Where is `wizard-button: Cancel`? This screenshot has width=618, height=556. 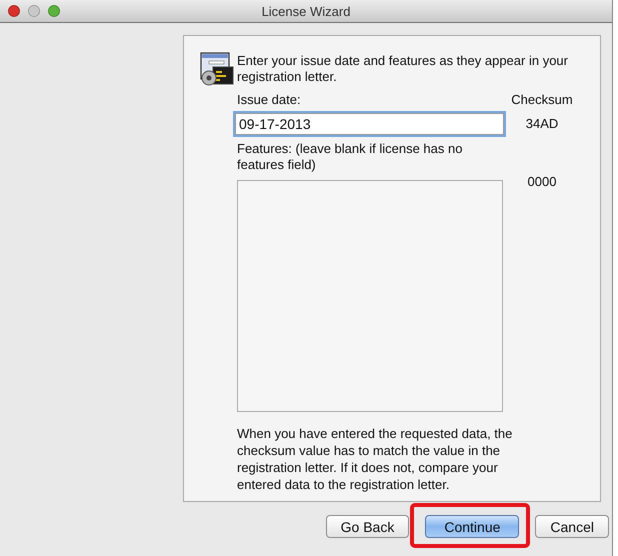
wizard-button: Cancel is located at coordinates (572, 526).